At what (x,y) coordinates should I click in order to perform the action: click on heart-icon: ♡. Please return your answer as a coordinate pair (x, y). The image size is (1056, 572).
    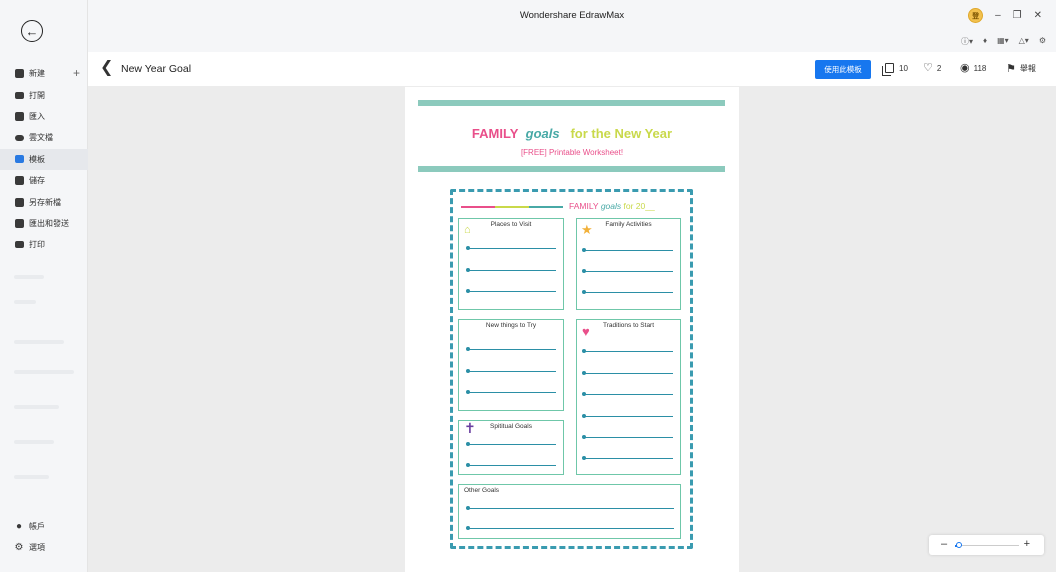
    Looking at the image, I should click on (928, 68).